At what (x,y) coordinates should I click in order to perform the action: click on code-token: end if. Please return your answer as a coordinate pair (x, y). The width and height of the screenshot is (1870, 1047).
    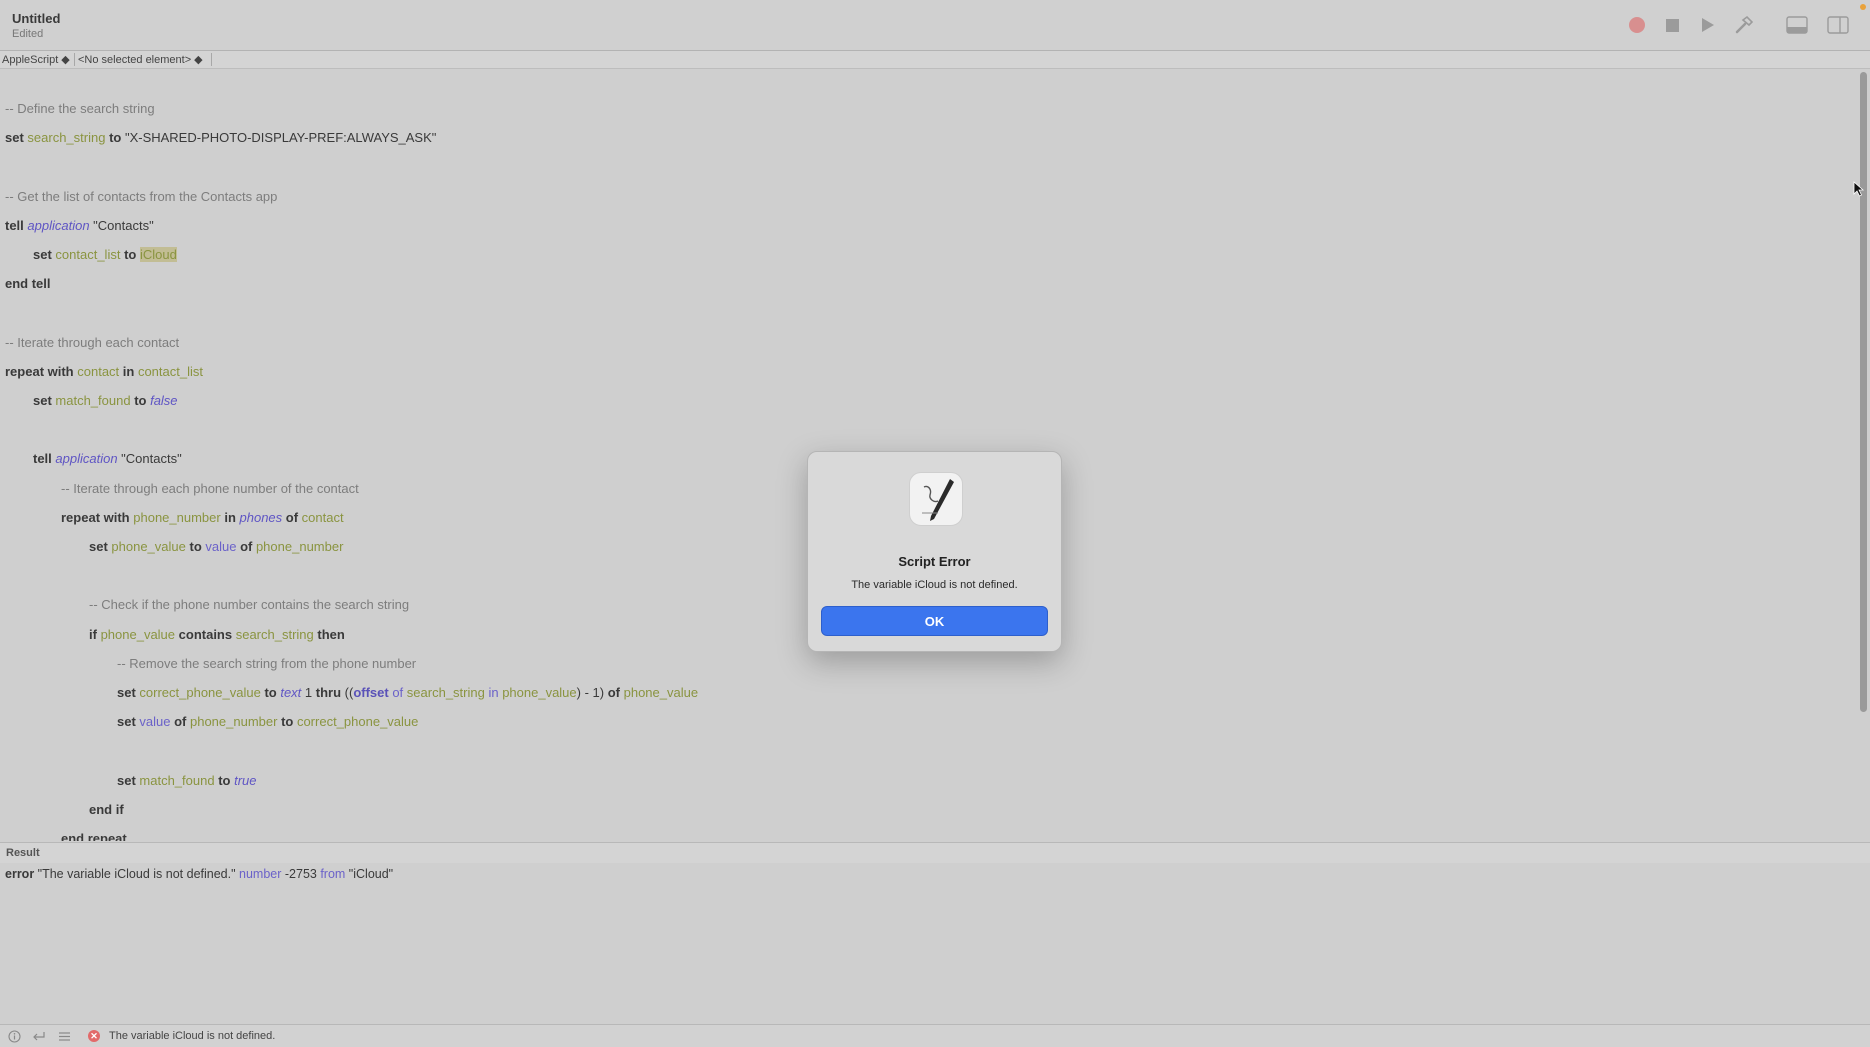
    Looking at the image, I should click on (106, 809).